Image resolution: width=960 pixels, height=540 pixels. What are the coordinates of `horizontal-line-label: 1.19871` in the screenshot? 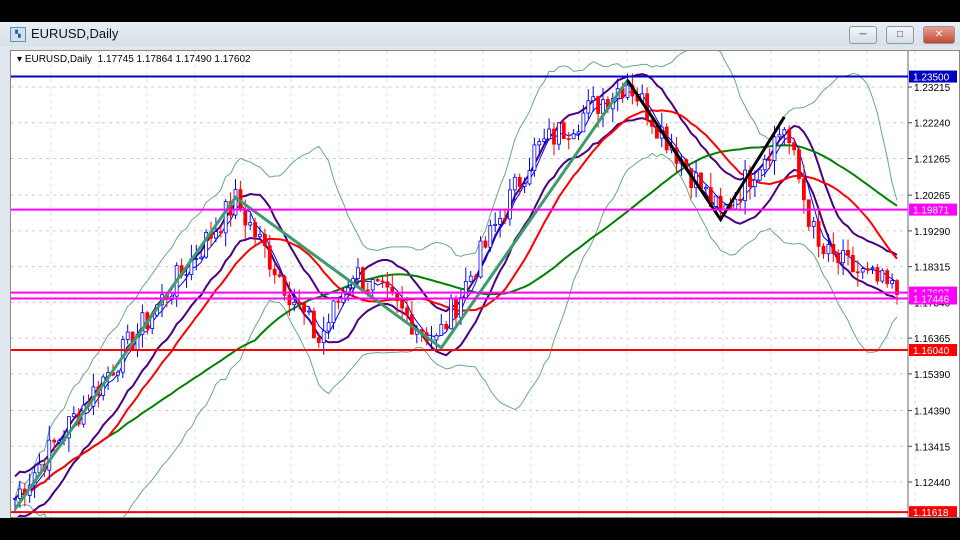 It's located at (931, 211).